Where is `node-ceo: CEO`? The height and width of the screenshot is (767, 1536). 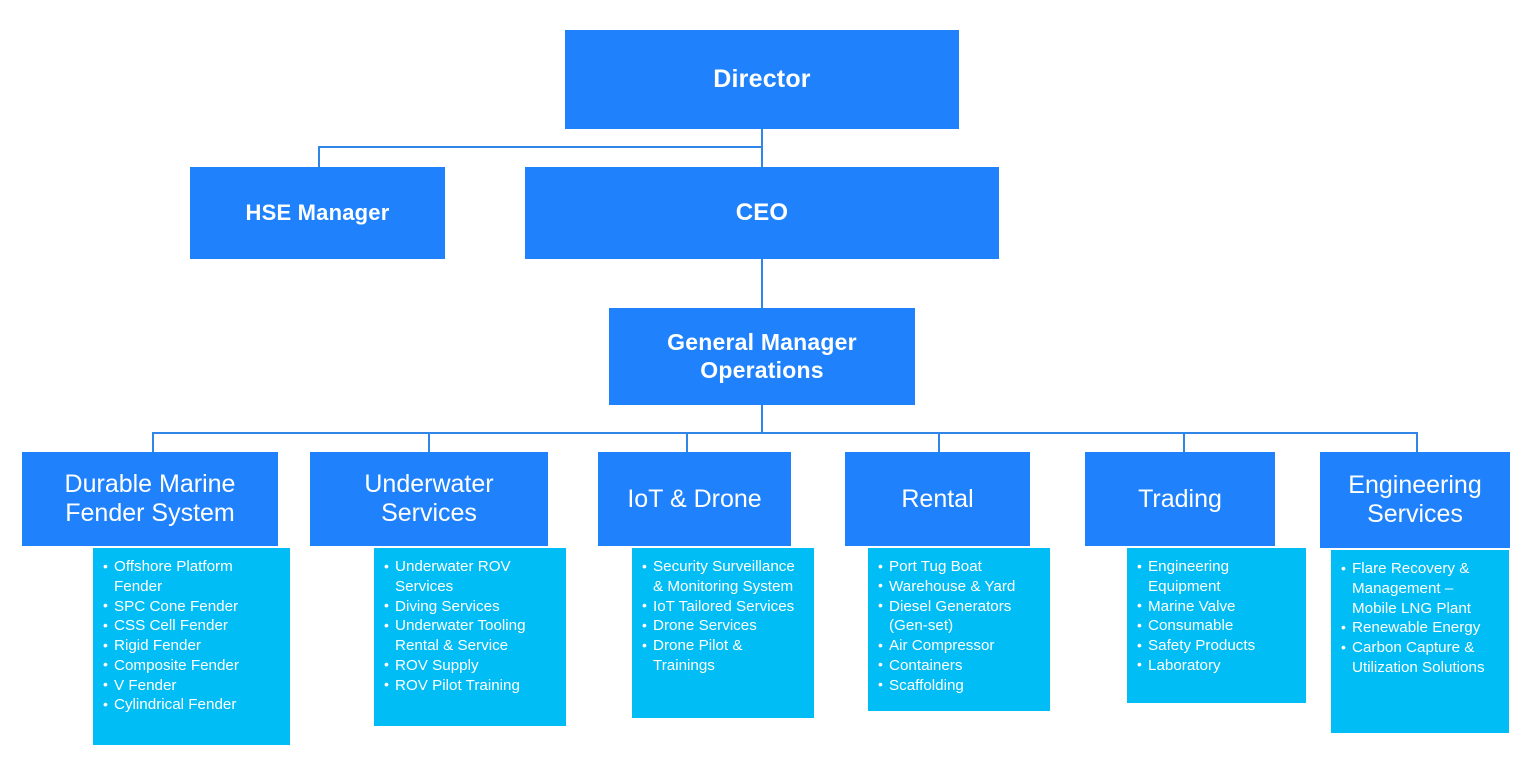
node-ceo: CEO is located at coordinates (762, 213).